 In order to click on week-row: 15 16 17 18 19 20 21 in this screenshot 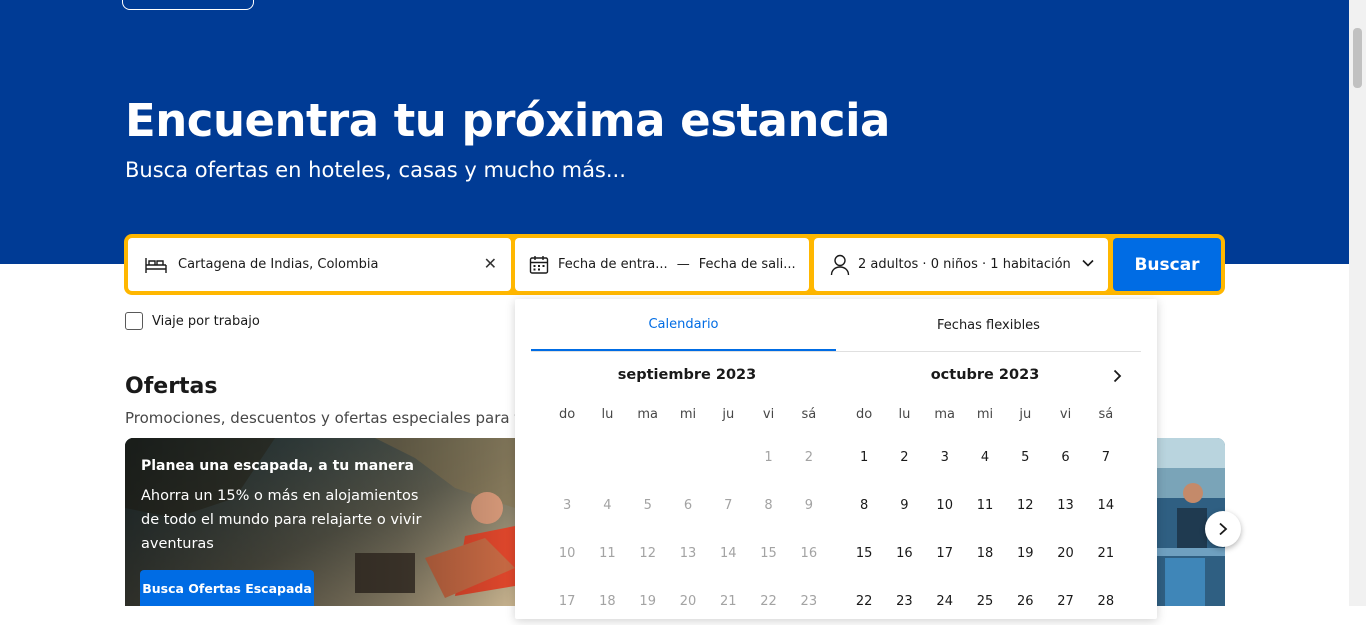, I will do `click(985, 553)`.